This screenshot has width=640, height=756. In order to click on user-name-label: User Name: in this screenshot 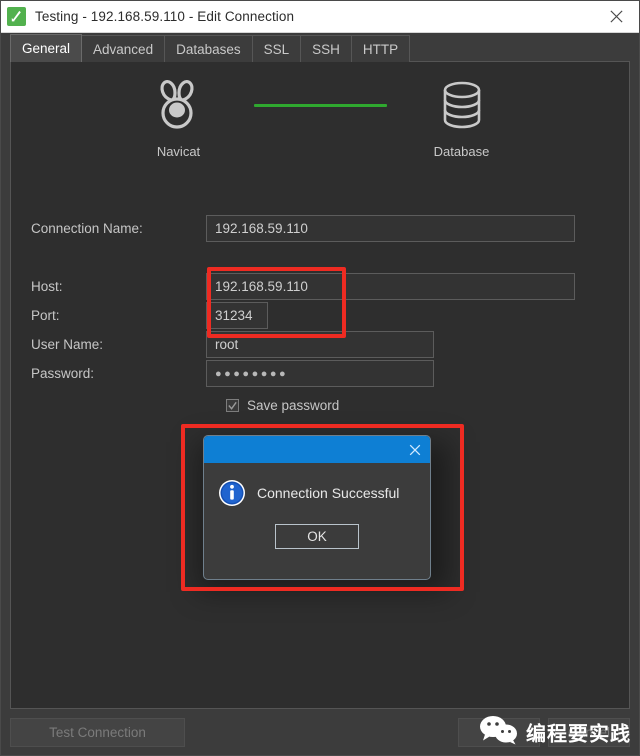, I will do `click(67, 344)`.